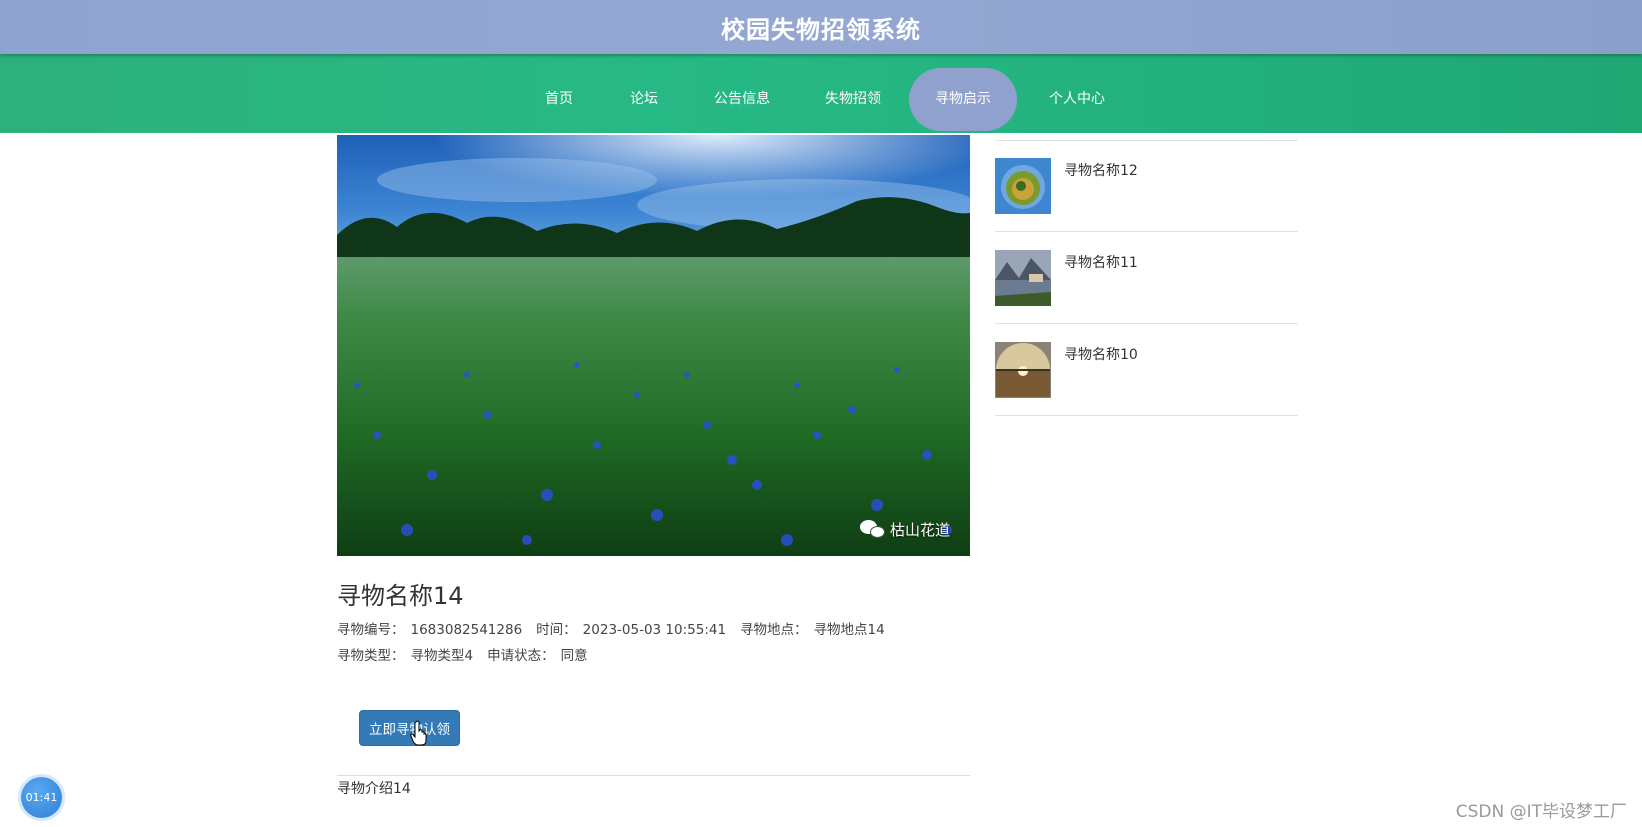  I want to click on sunset-thumb, so click(1023, 370).